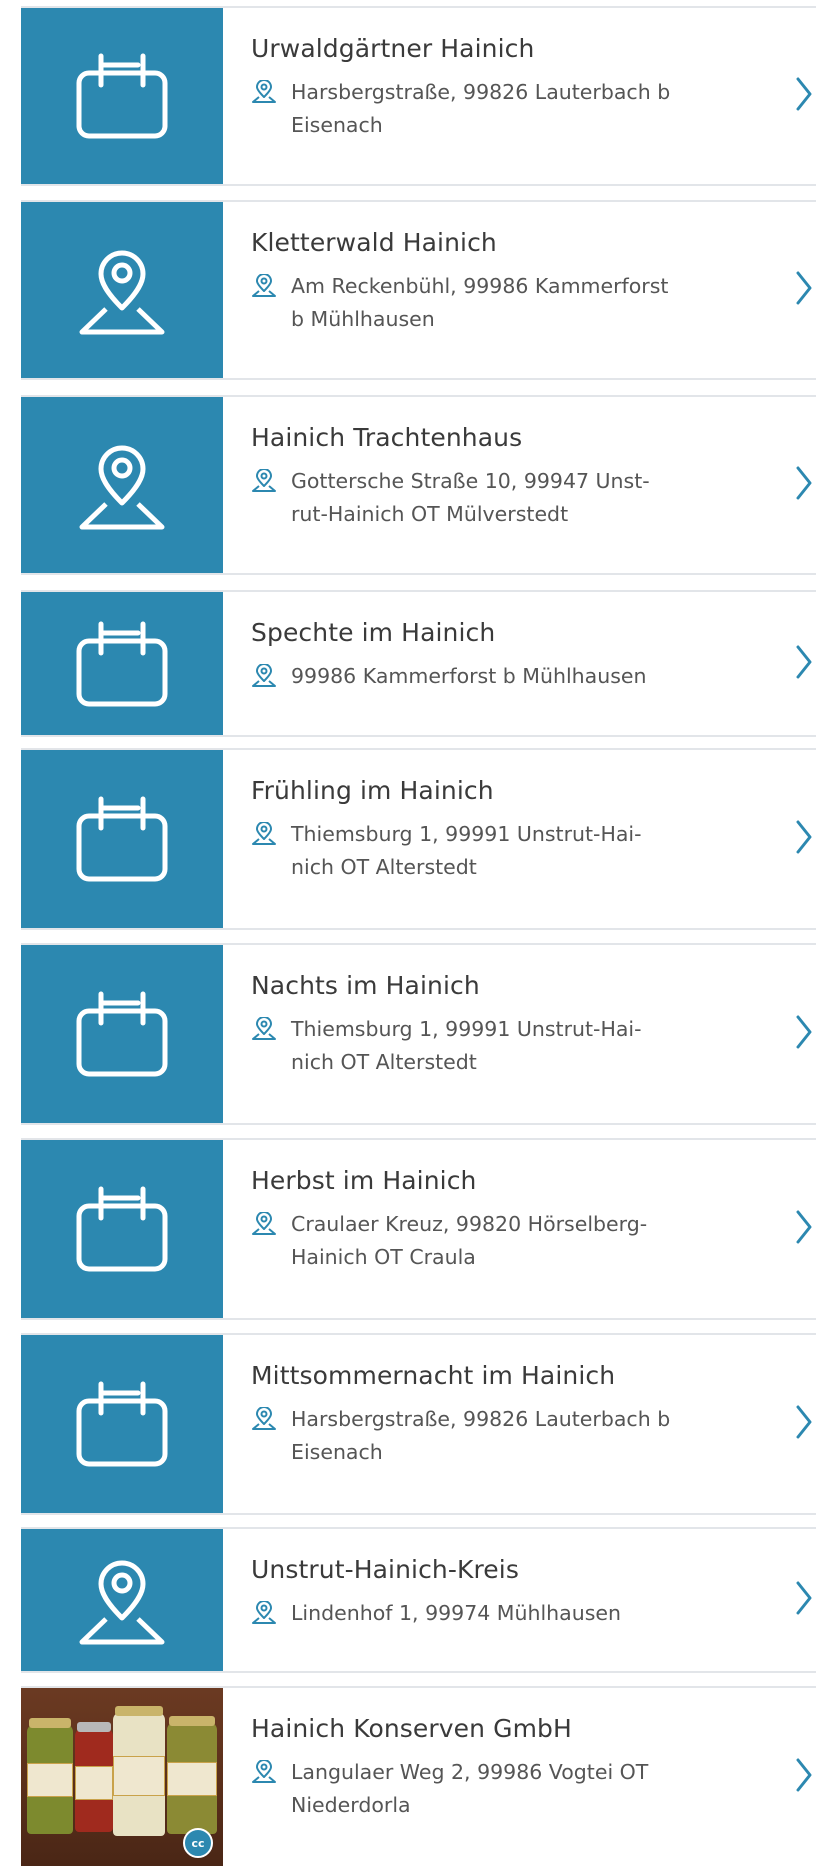 The image size is (816, 1866). I want to click on result-title: Mittsommernacht im Hainich, so click(433, 1375).